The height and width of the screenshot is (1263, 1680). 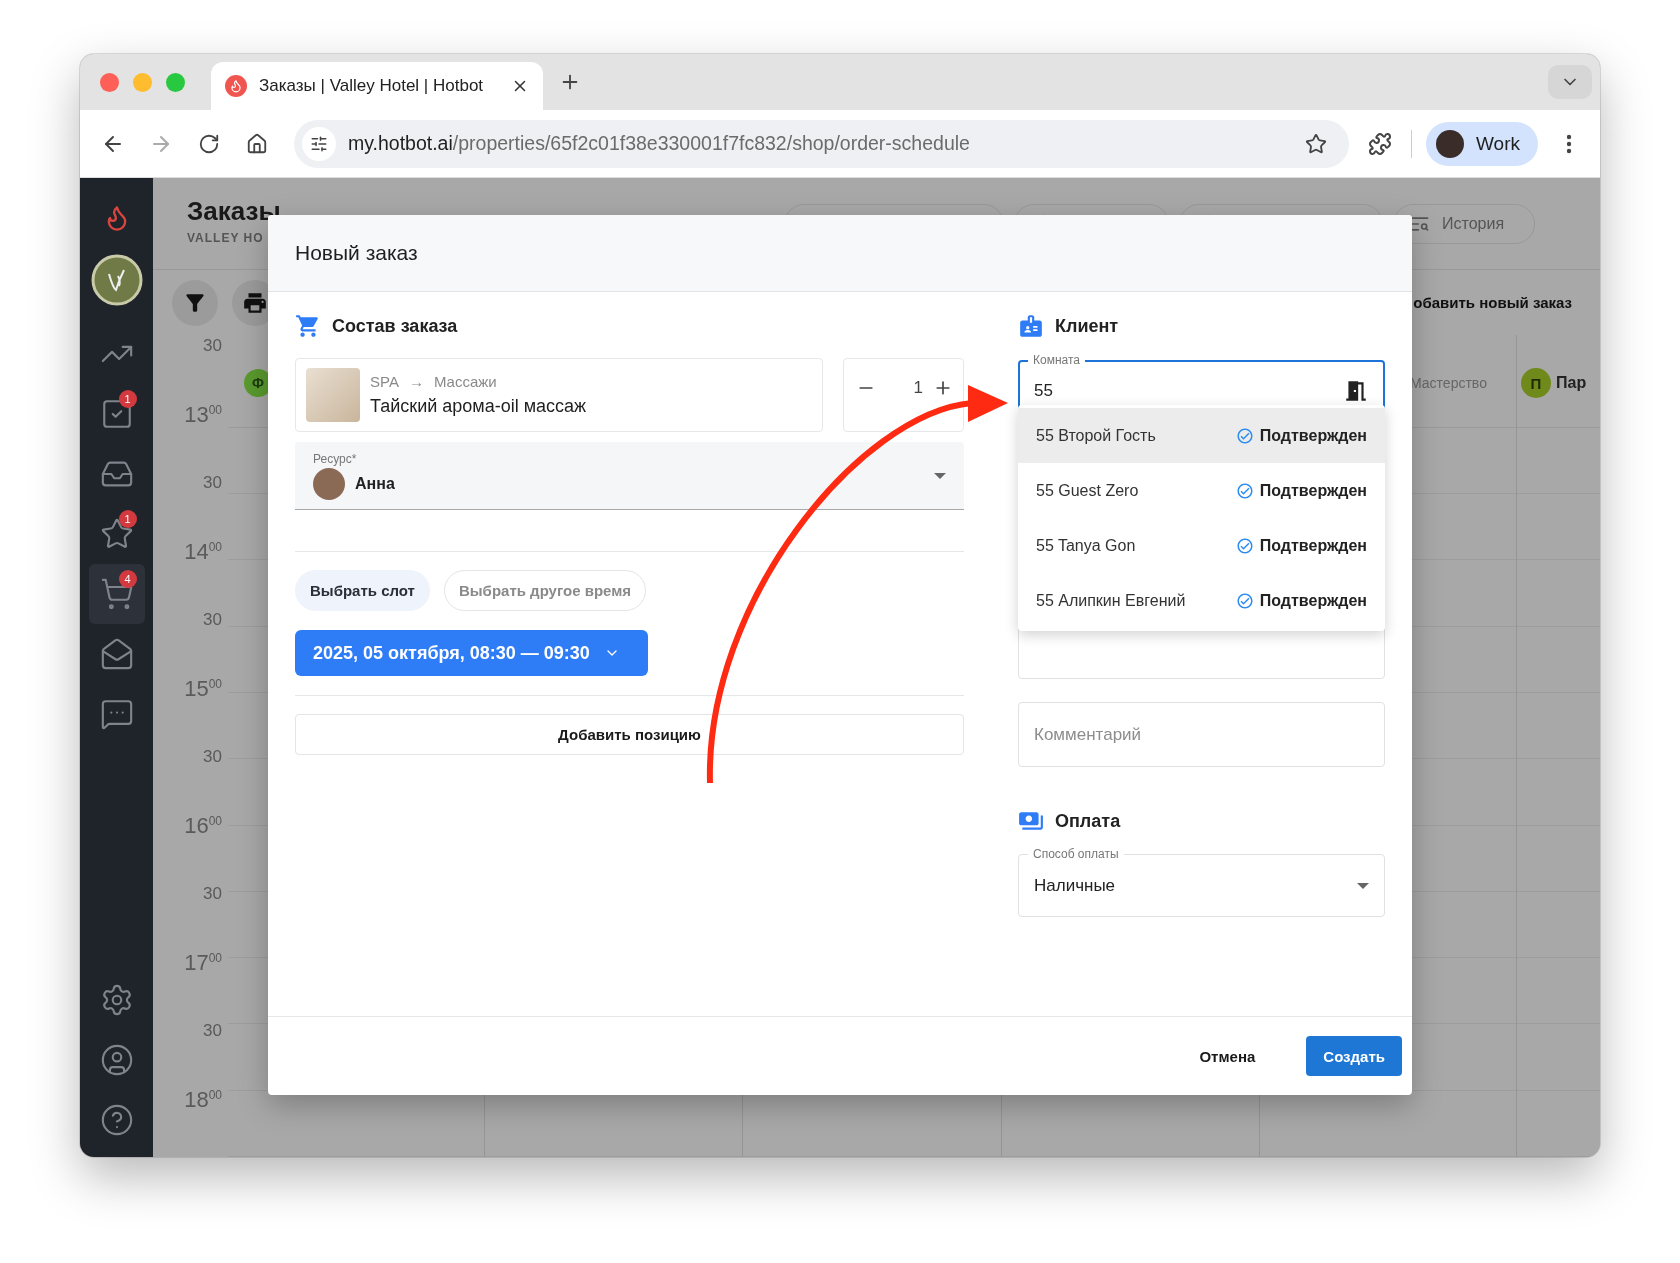 What do you see at coordinates (1111, 600) in the screenshot?
I see `guest-name: 55 Алипкин Евгений` at bounding box center [1111, 600].